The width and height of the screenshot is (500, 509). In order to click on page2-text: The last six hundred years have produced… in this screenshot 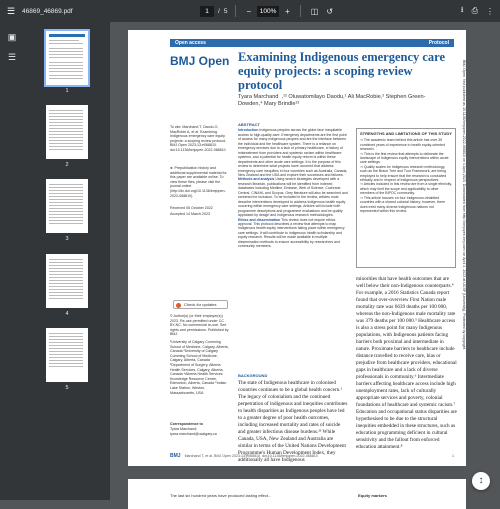, I will do `click(240, 495)`.